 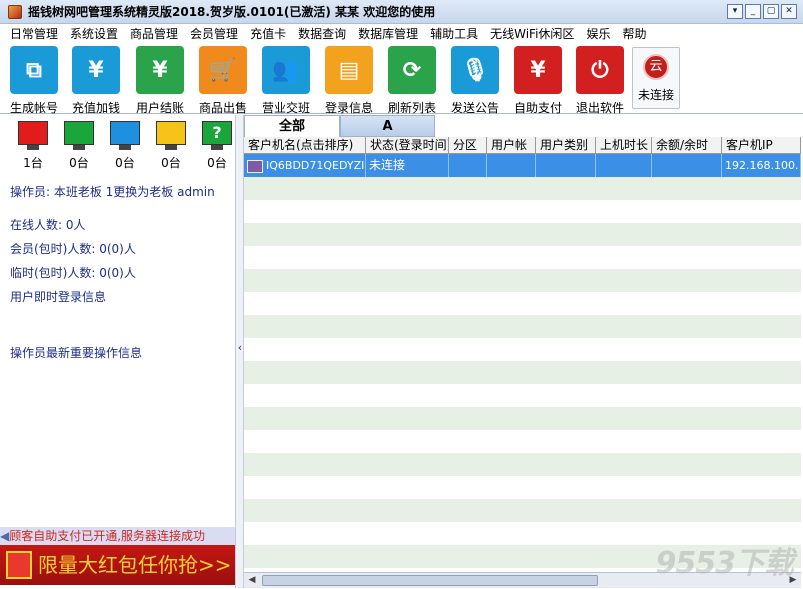 I want to click on tool-login-info: ▤ 登录信息, so click(x=349, y=80).